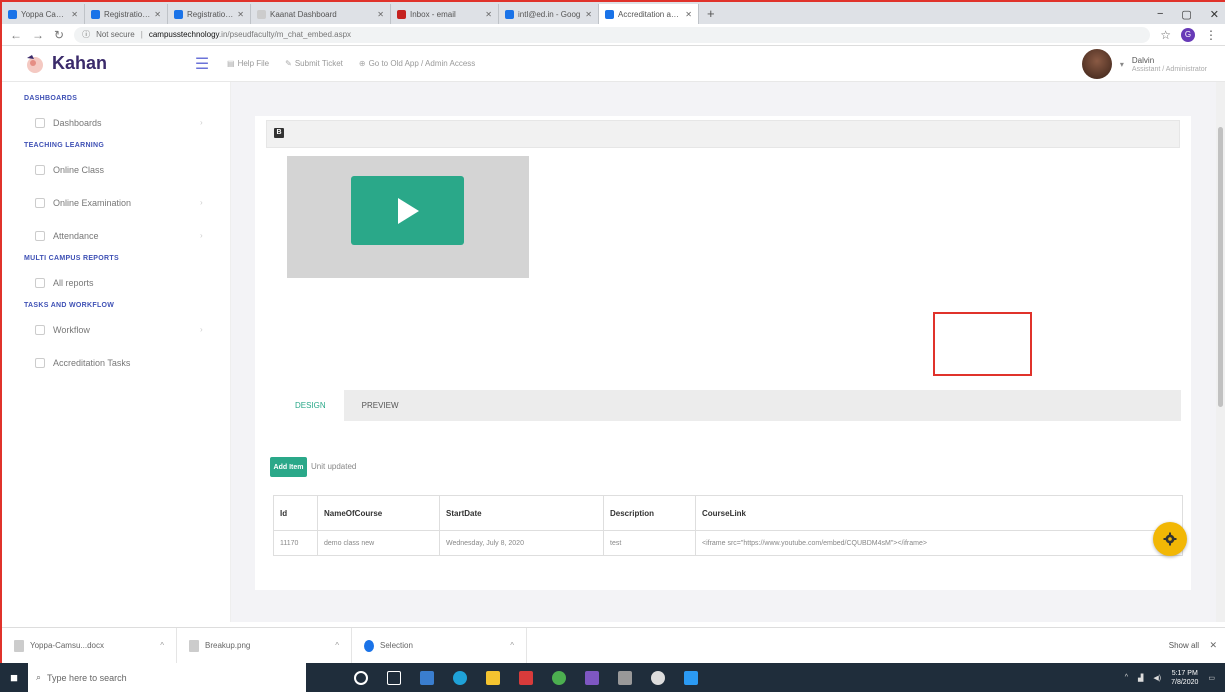  Describe the element at coordinates (711, 14) in the screenshot. I see `new-tab-button: +` at that location.